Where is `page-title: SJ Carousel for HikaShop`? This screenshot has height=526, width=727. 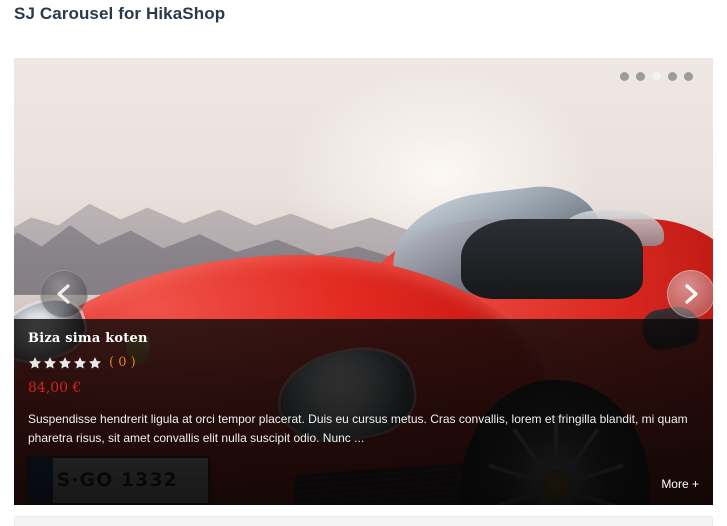
page-title: SJ Carousel for HikaShop is located at coordinates (120, 13).